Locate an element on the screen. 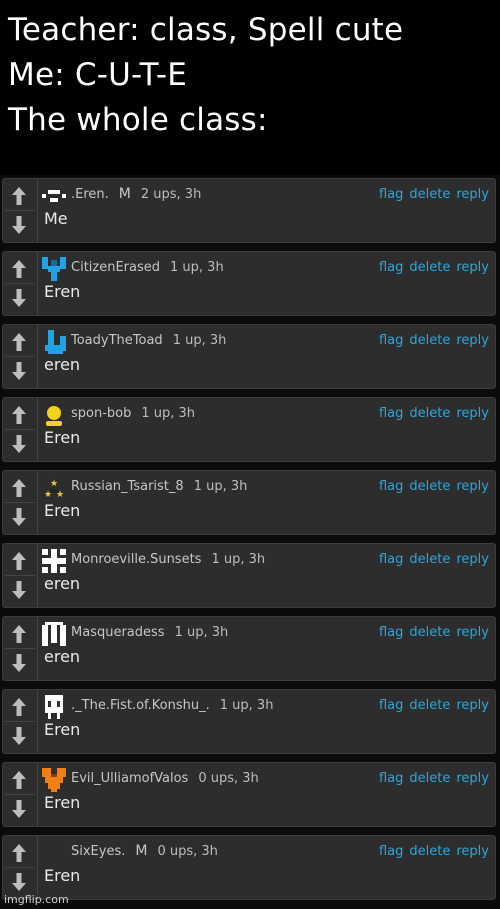 The height and width of the screenshot is (909, 500). comment-meta: Masqueradess 1 up, 3h is located at coordinates (149, 632).